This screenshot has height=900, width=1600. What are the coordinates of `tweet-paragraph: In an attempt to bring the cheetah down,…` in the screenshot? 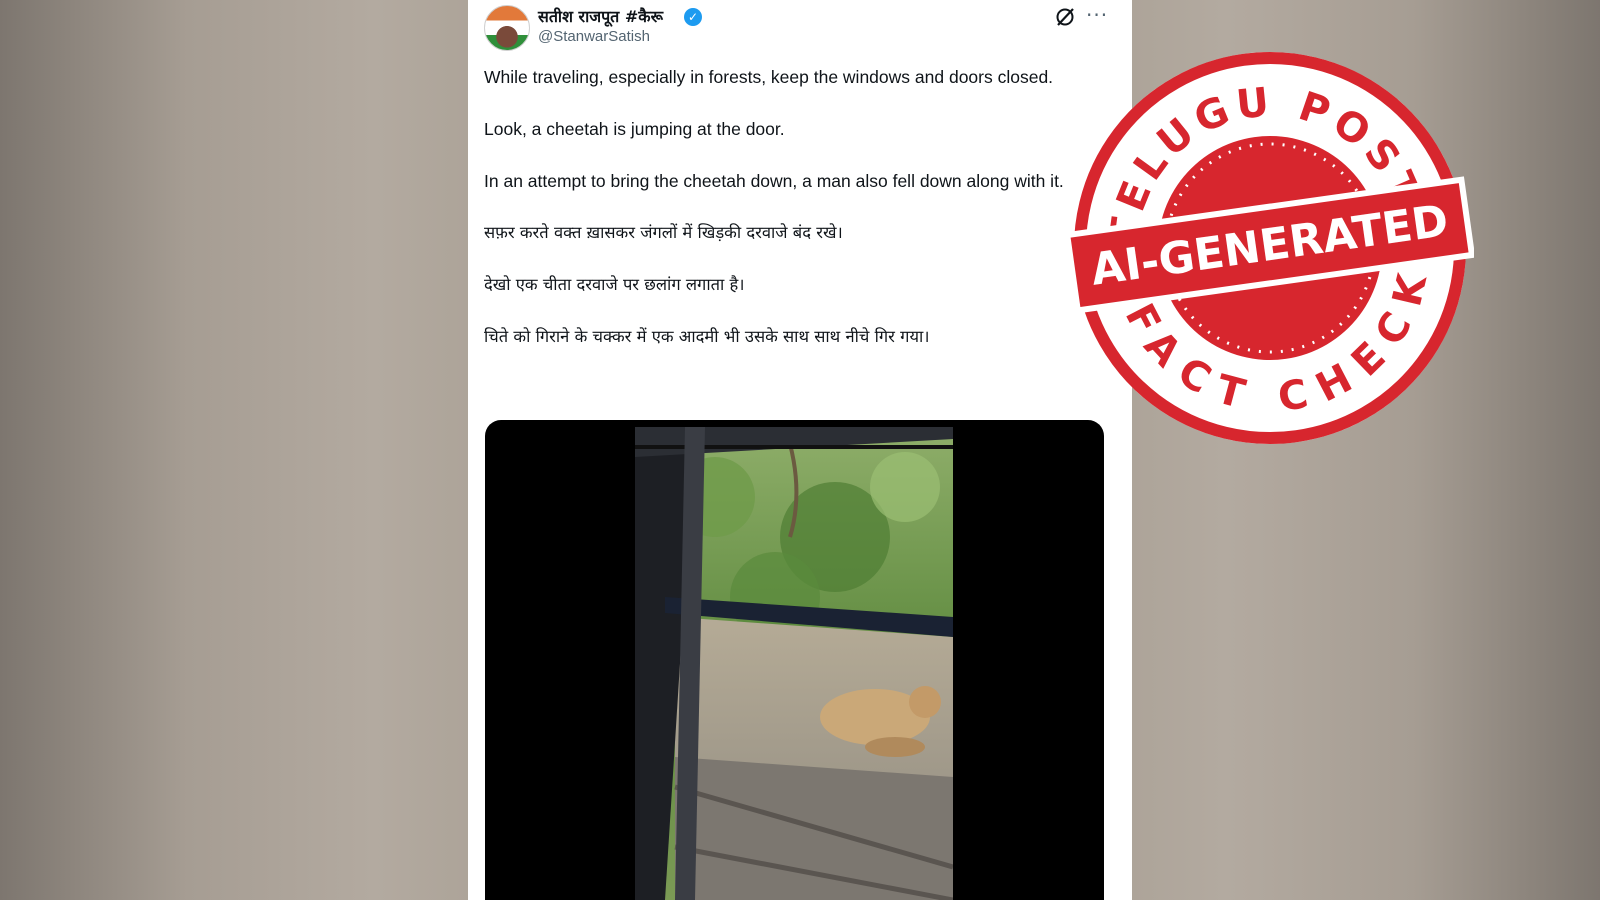 It's located at (774, 181).